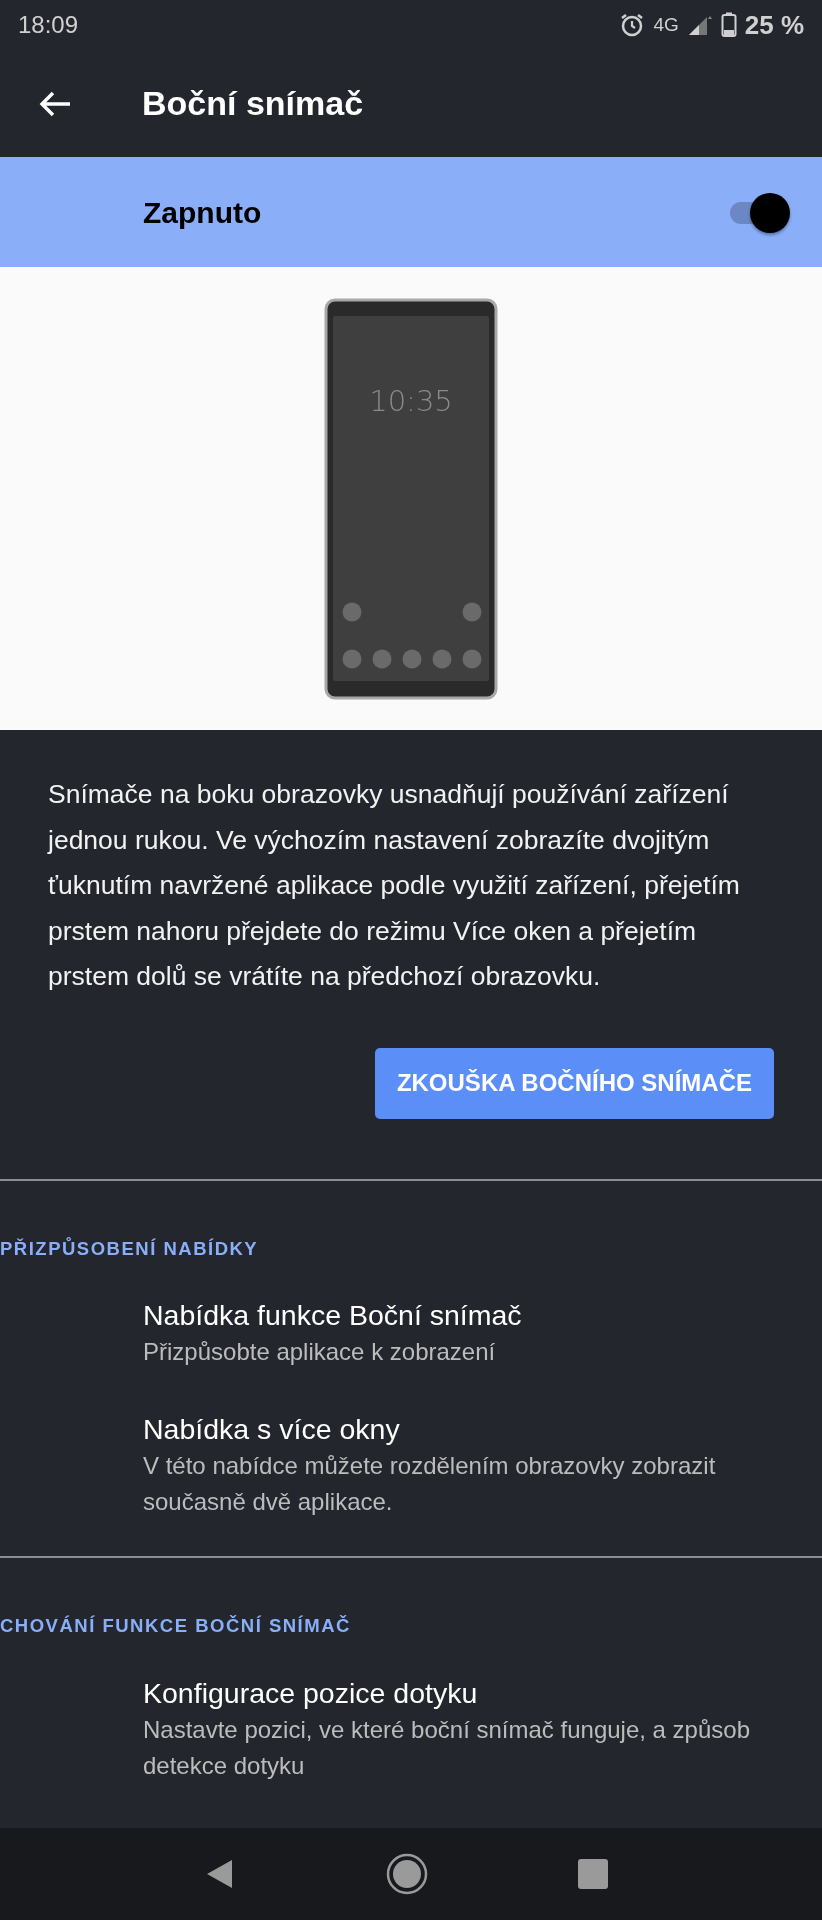  What do you see at coordinates (430, 1484) in the screenshot?
I see `setting-summary: V této nabídce můžete rozdělením obrazovky zobrazit současně dvě aplikace.` at bounding box center [430, 1484].